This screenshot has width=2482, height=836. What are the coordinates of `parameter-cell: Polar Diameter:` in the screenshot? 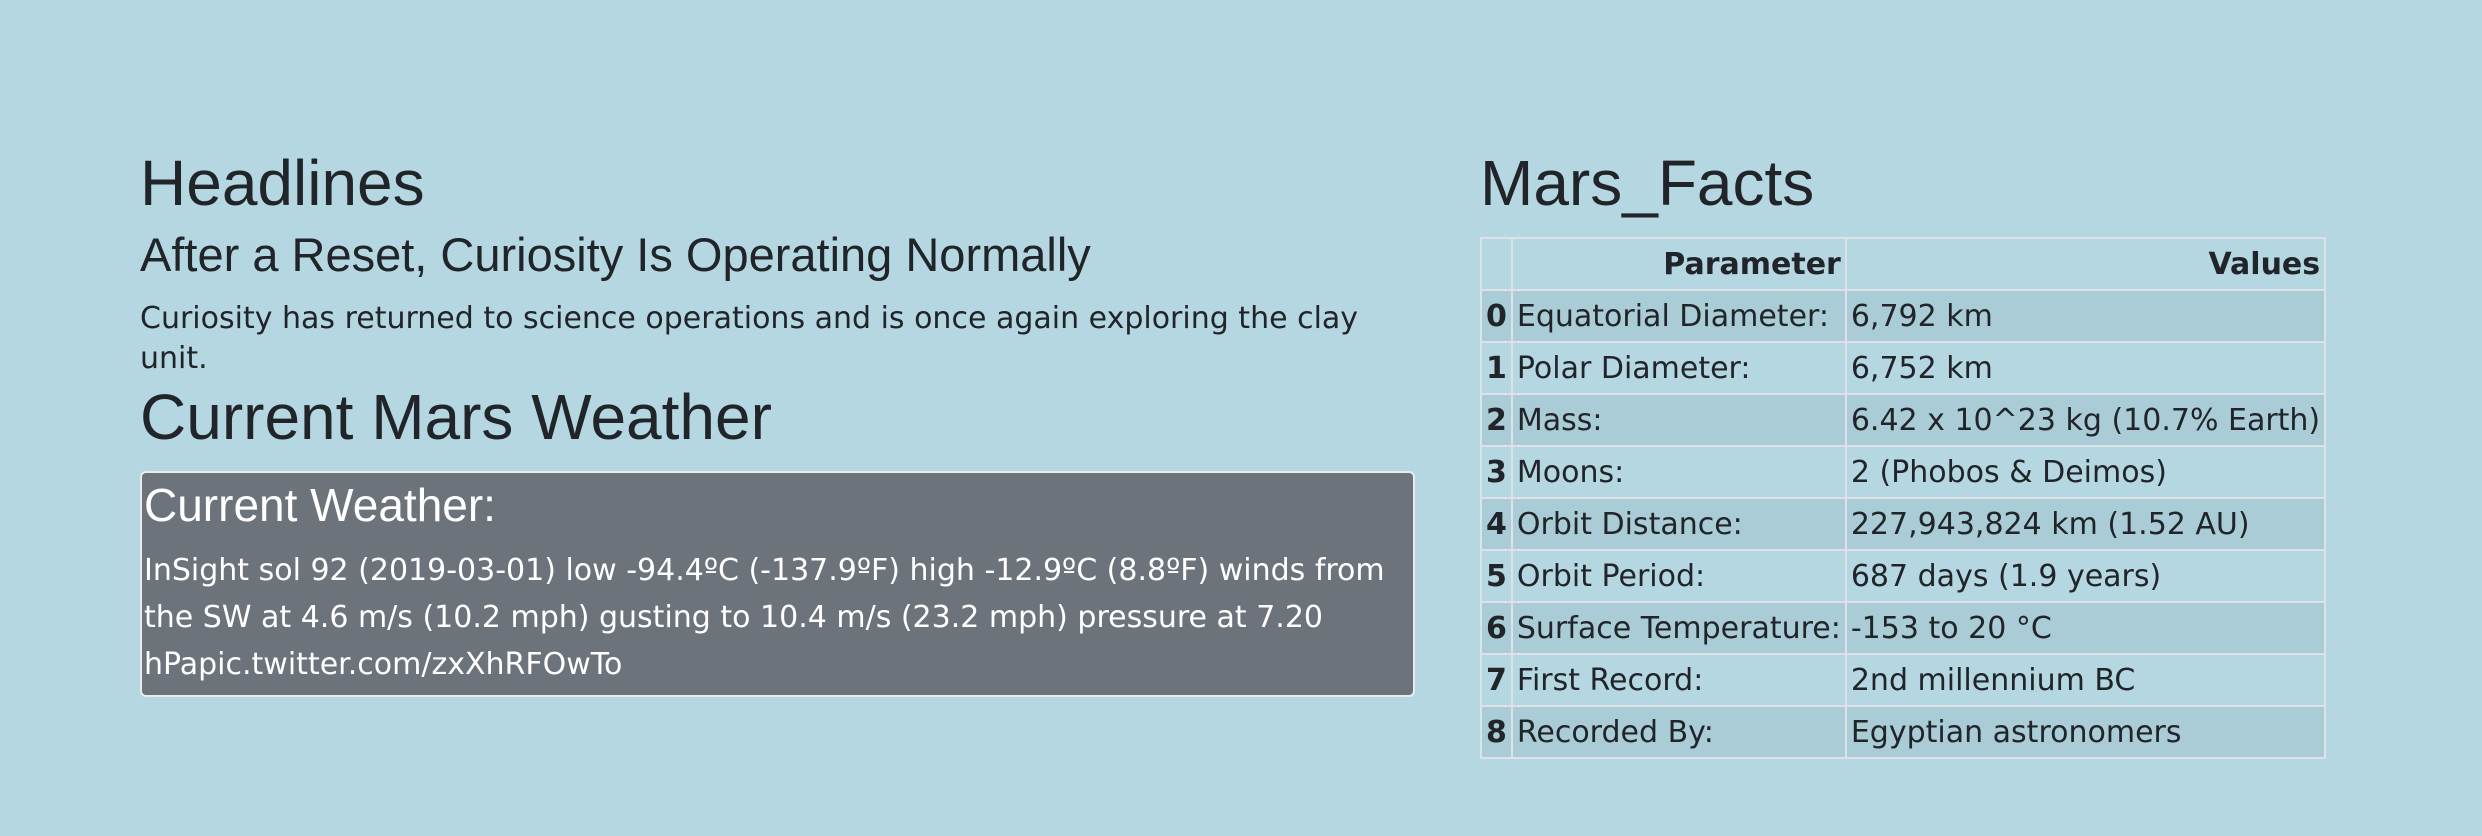 It's located at (1678, 368).